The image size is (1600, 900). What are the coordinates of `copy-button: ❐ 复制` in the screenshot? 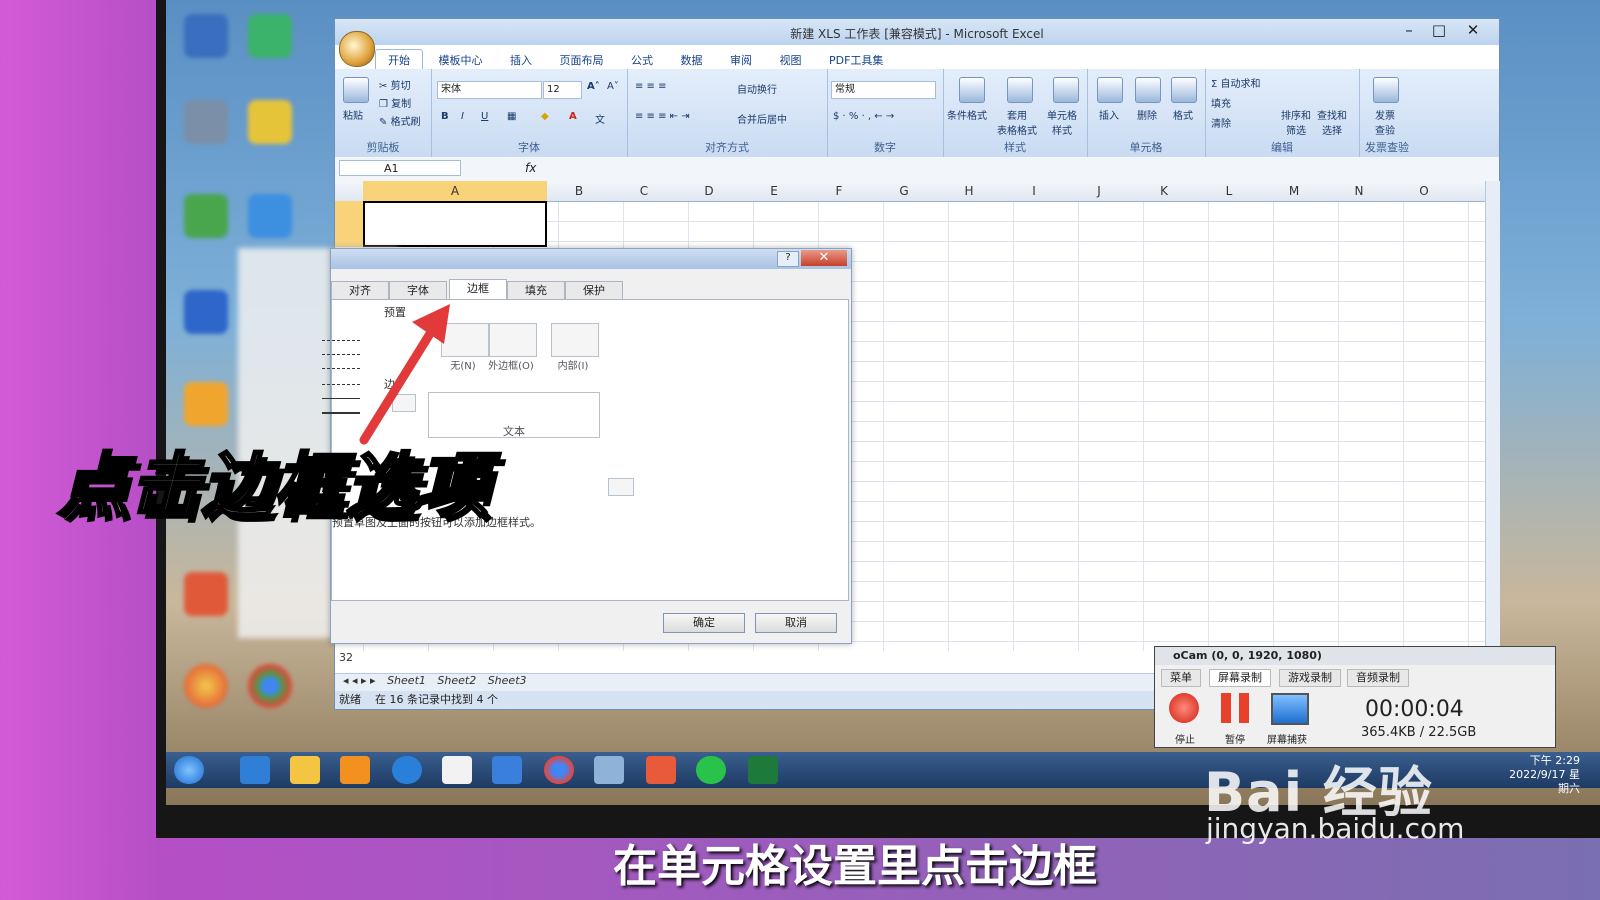 It's located at (395, 102).